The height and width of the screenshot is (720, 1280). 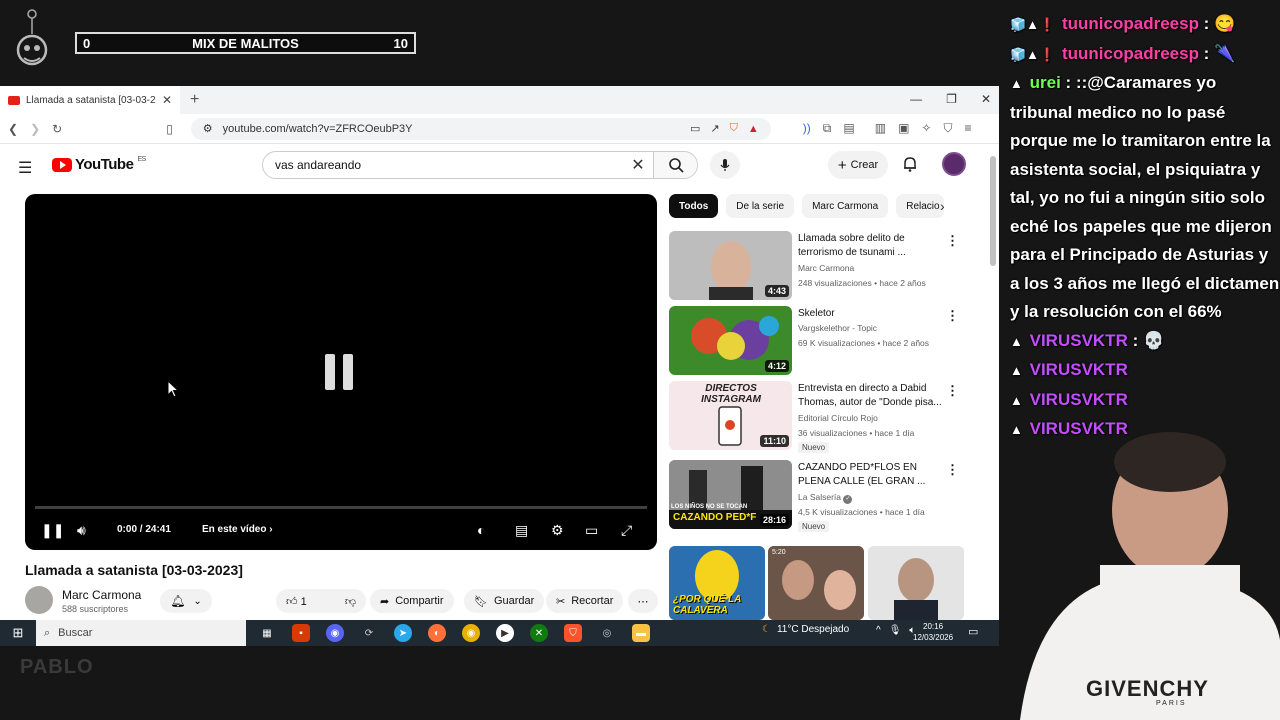 What do you see at coordinates (403, 633) in the screenshot?
I see `telegram-icon: ➤` at bounding box center [403, 633].